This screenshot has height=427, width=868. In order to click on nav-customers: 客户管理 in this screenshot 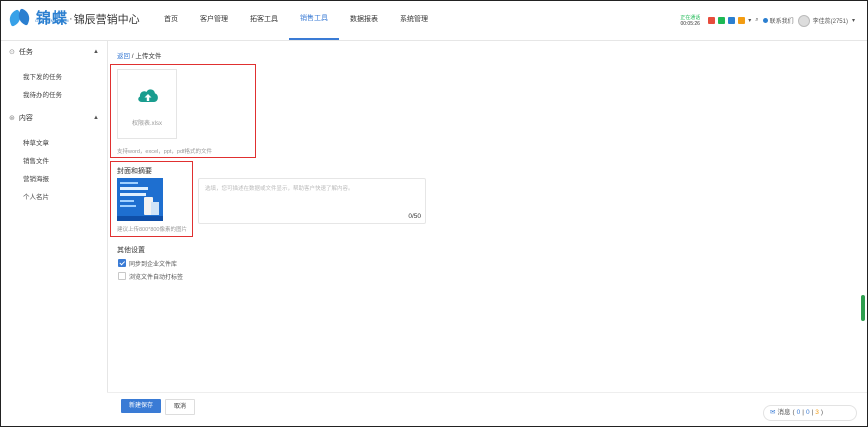, I will do `click(214, 20)`.